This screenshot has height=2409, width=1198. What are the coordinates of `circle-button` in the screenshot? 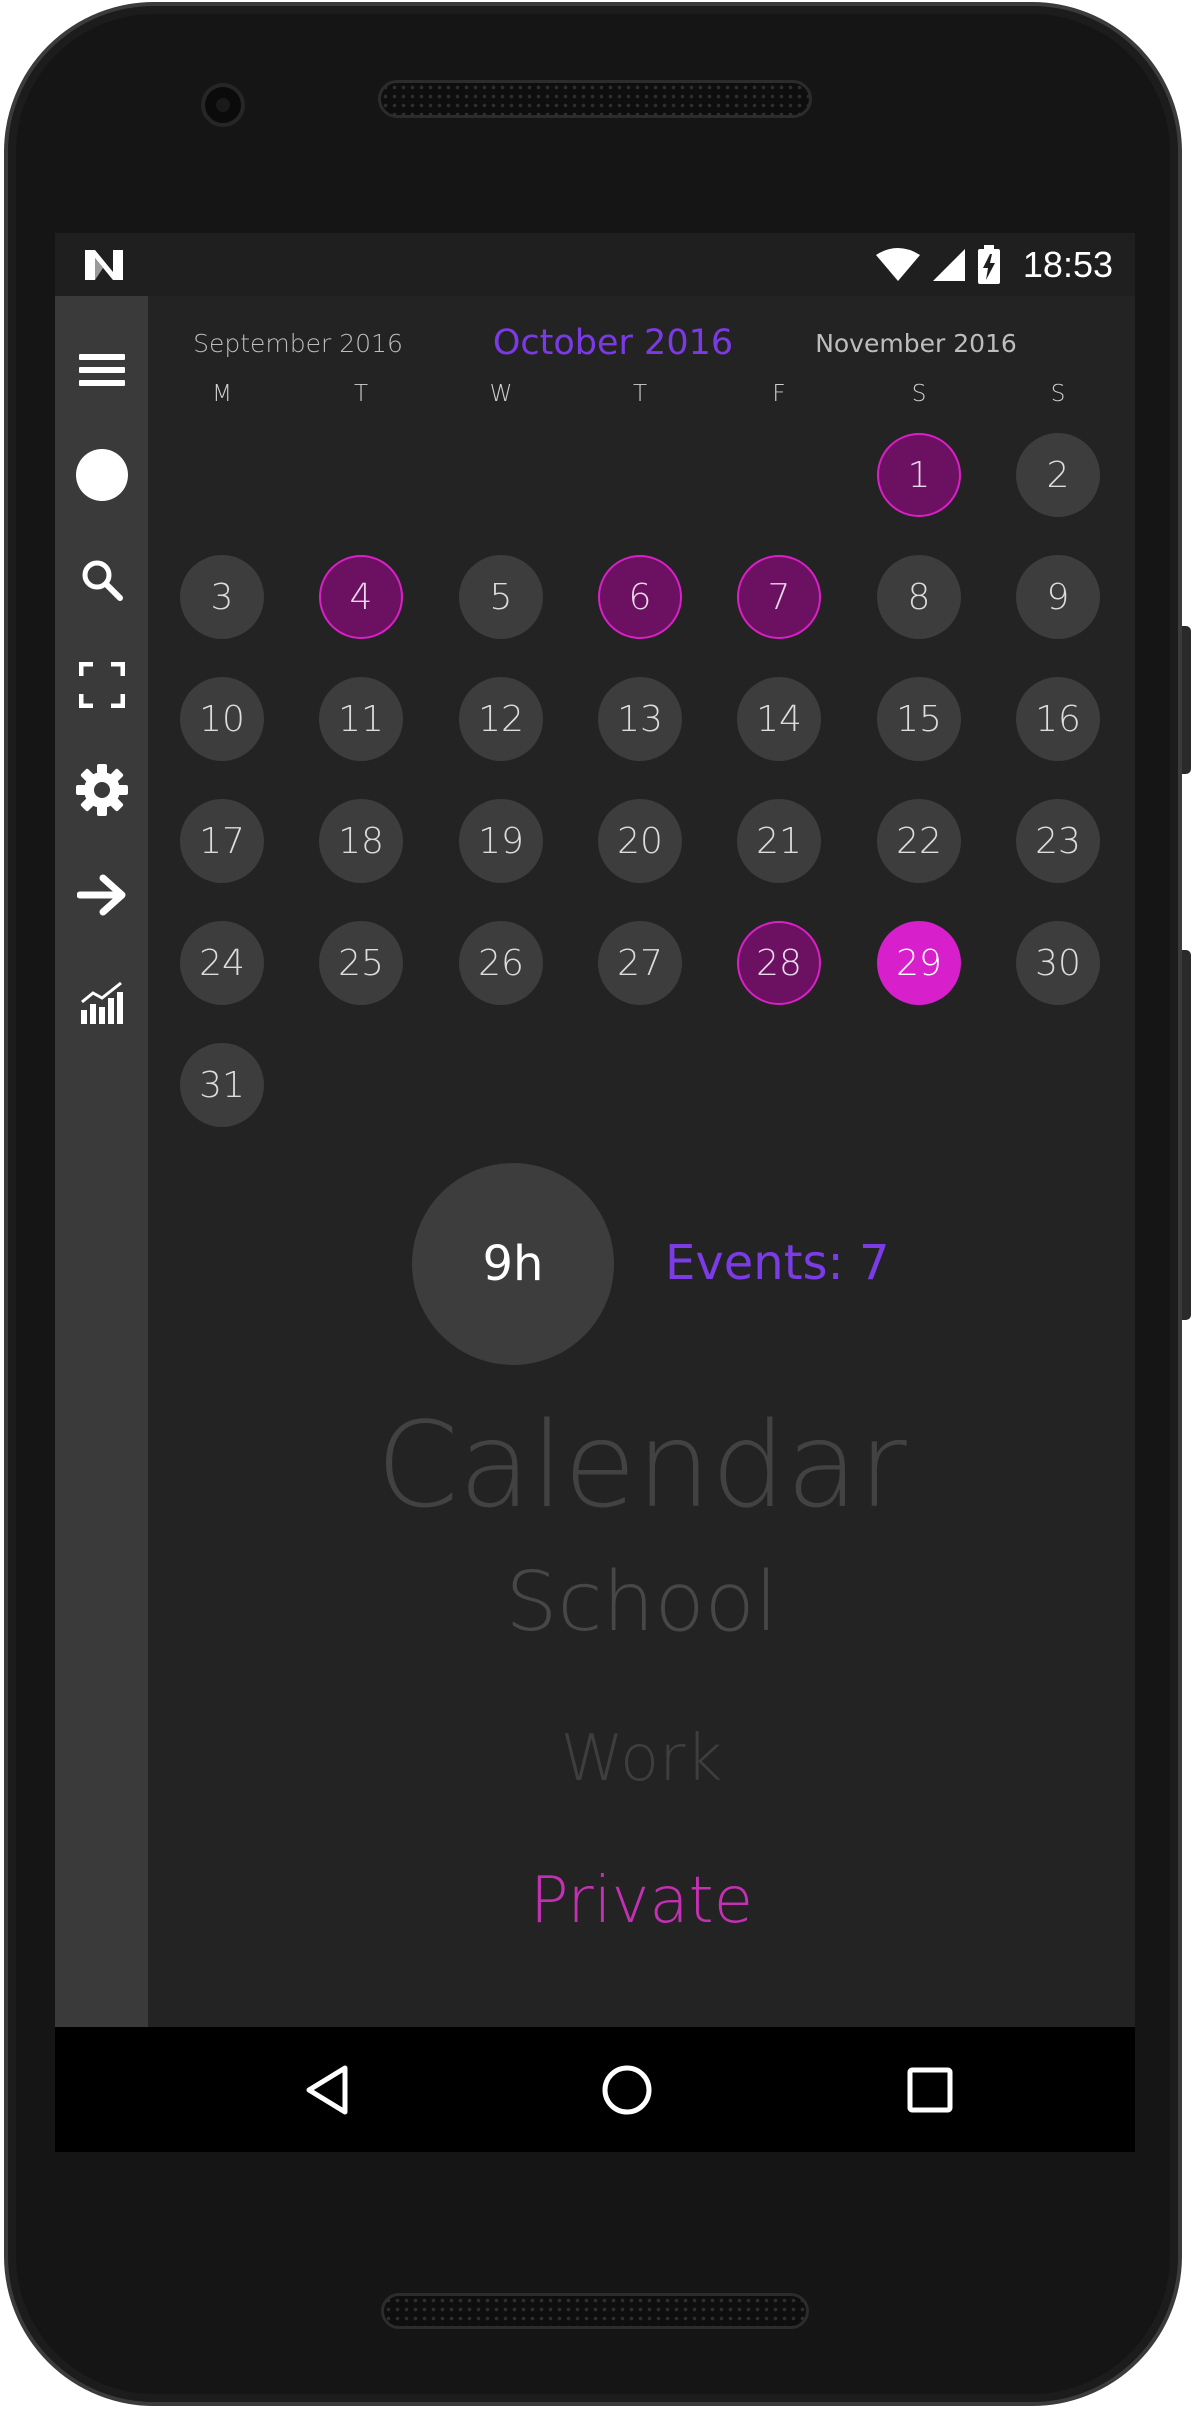 It's located at (101, 475).